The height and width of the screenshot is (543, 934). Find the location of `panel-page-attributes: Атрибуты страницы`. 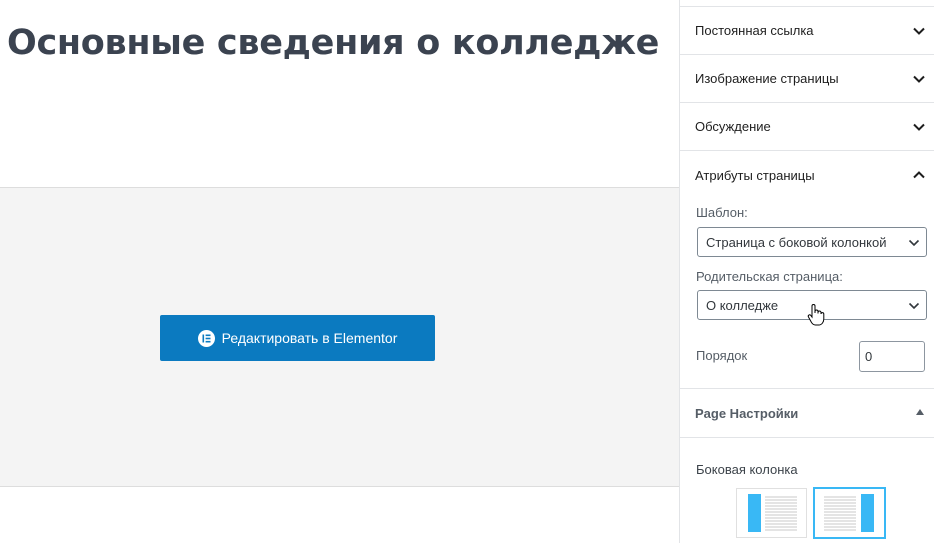

panel-page-attributes: Атрибуты страницы is located at coordinates (807, 175).